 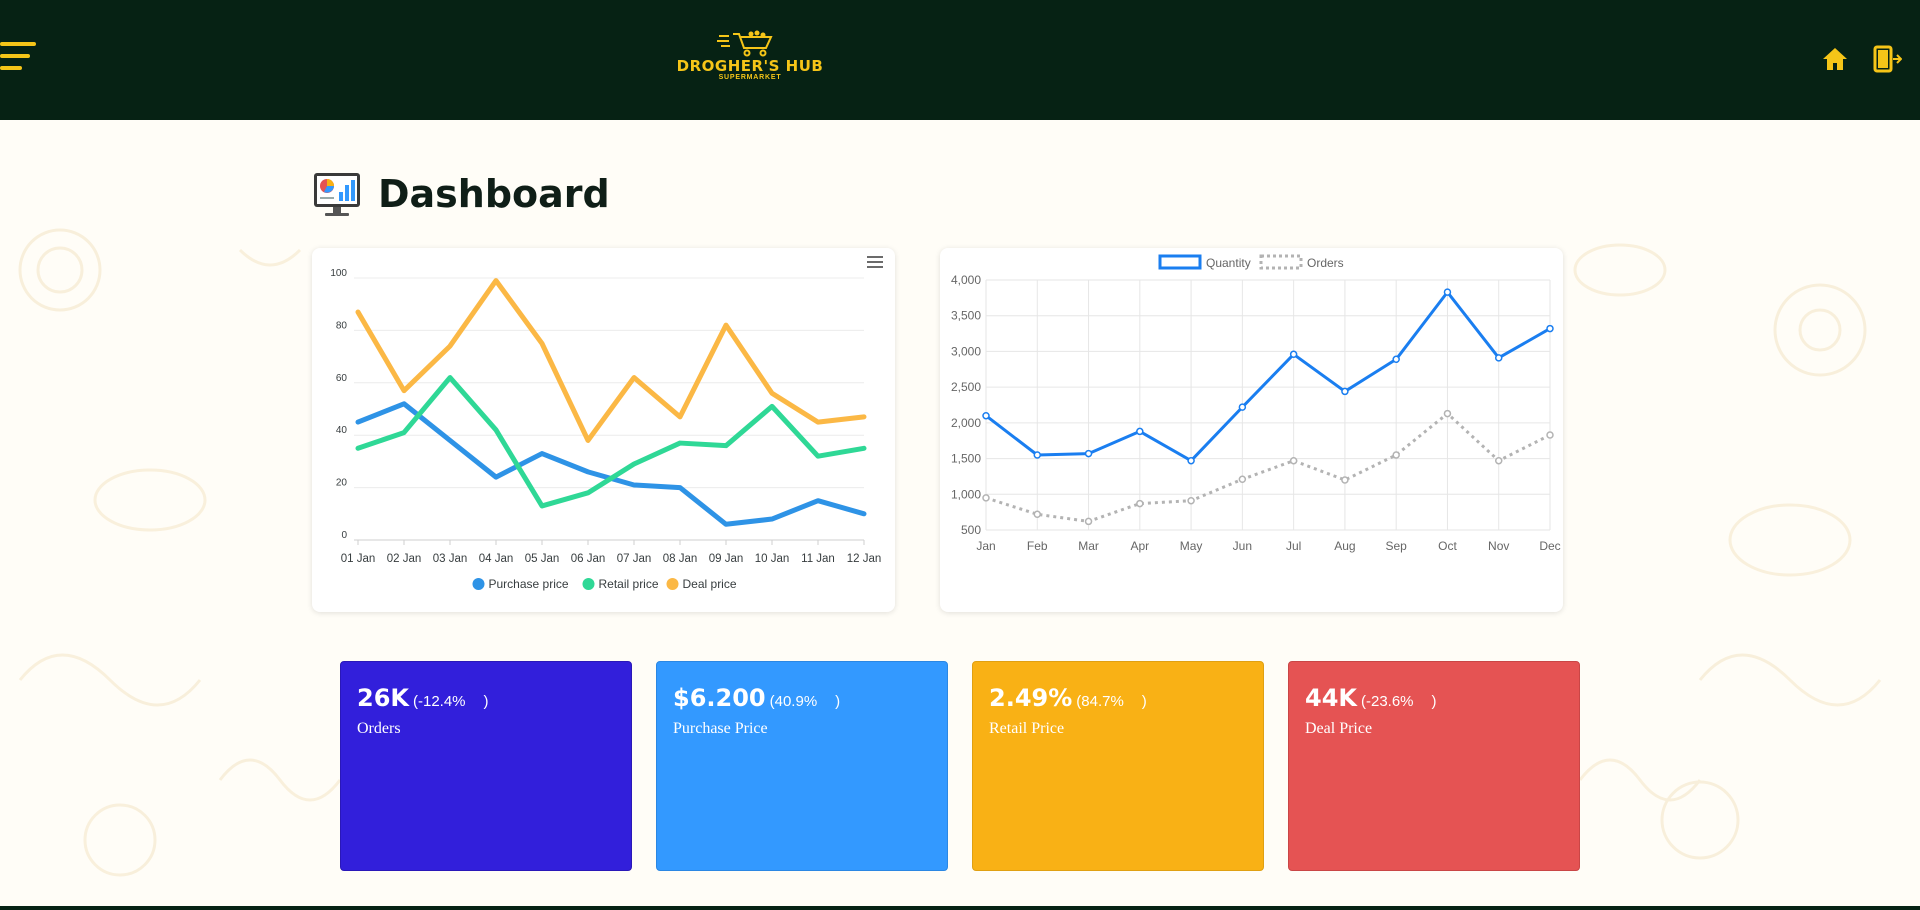 What do you see at coordinates (720, 728) in the screenshot?
I see `stat-label: Purchase Price` at bounding box center [720, 728].